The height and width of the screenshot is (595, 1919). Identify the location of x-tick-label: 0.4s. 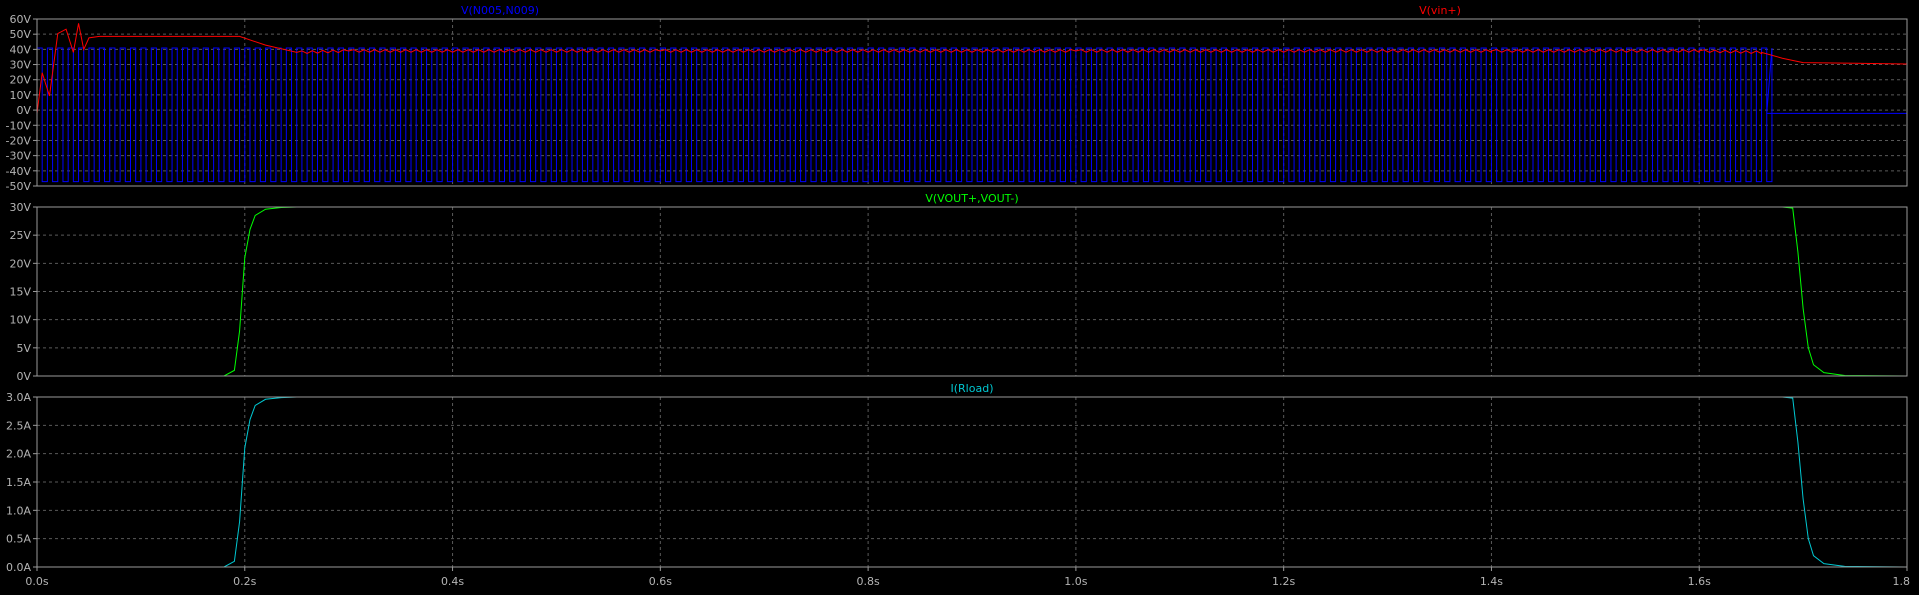
(452, 581).